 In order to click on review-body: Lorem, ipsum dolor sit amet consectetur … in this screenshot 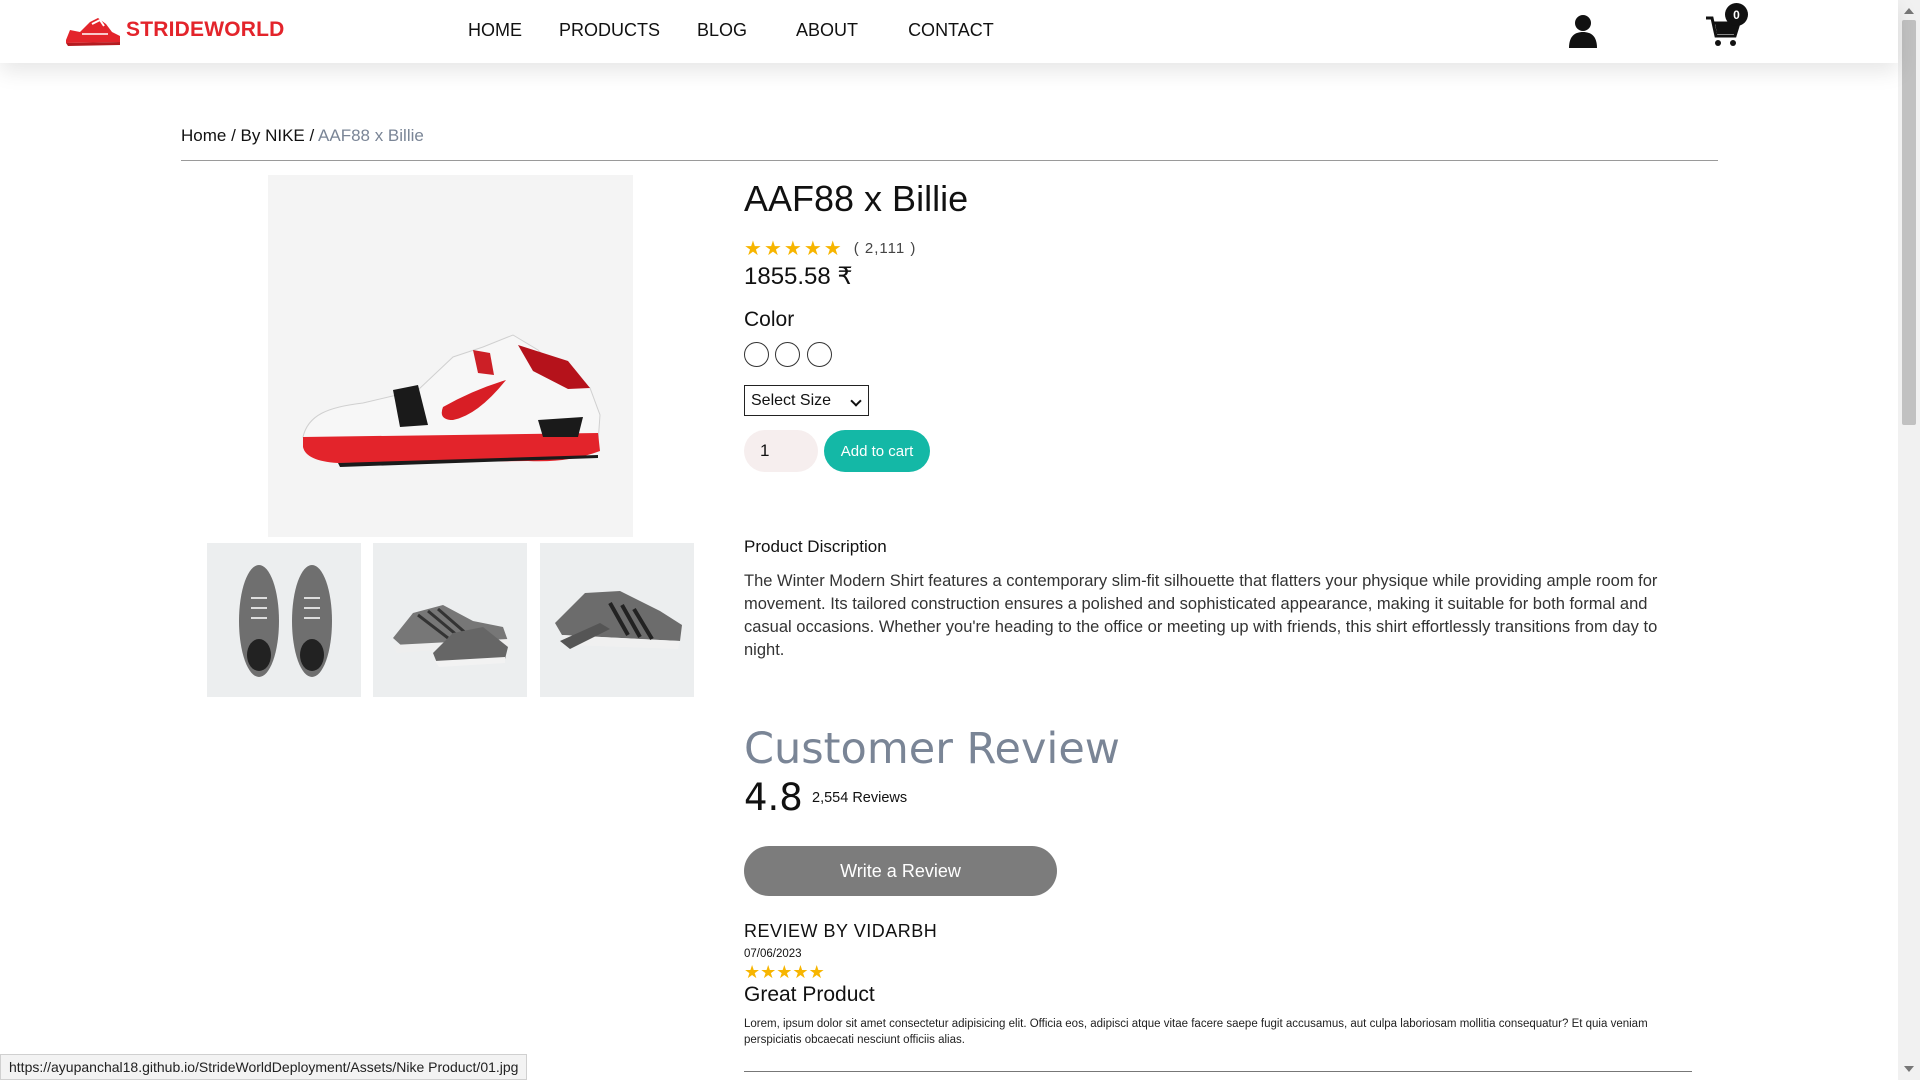, I will do `click(1196, 1032)`.